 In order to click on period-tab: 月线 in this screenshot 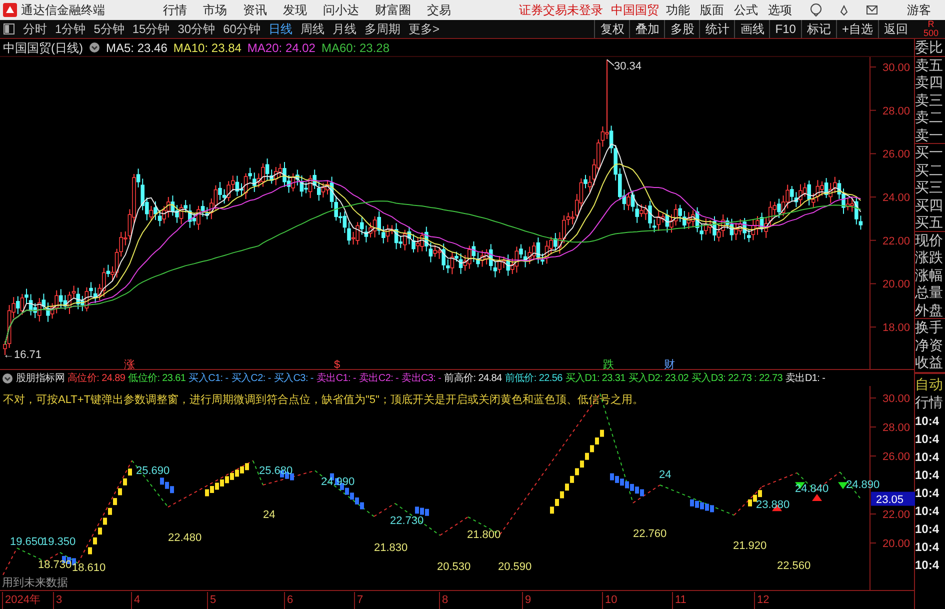, I will do `click(344, 29)`.